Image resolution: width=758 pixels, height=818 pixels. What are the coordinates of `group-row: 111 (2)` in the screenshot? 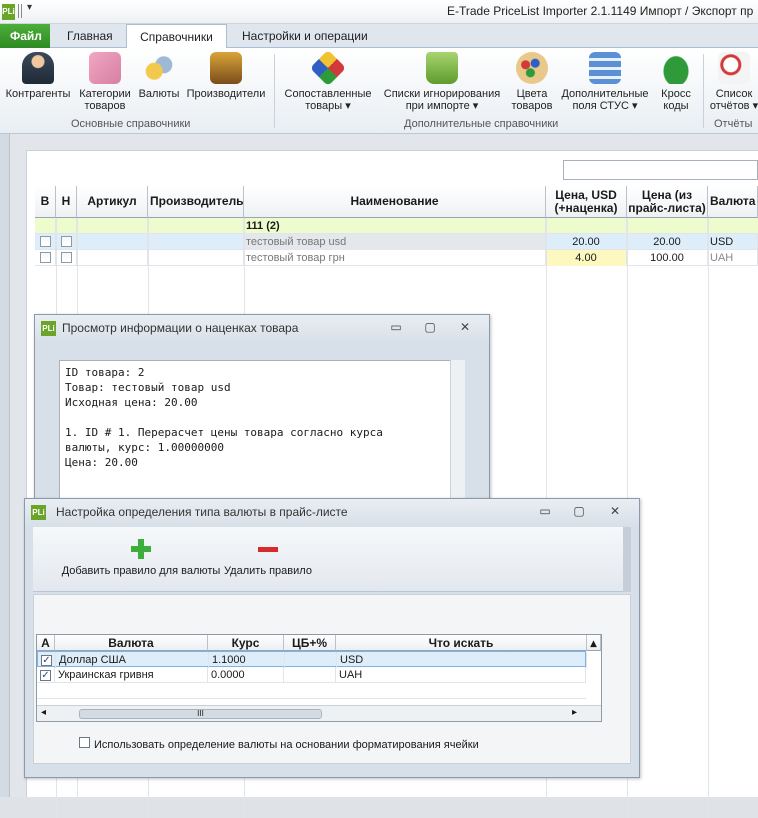 It's located at (396, 226).